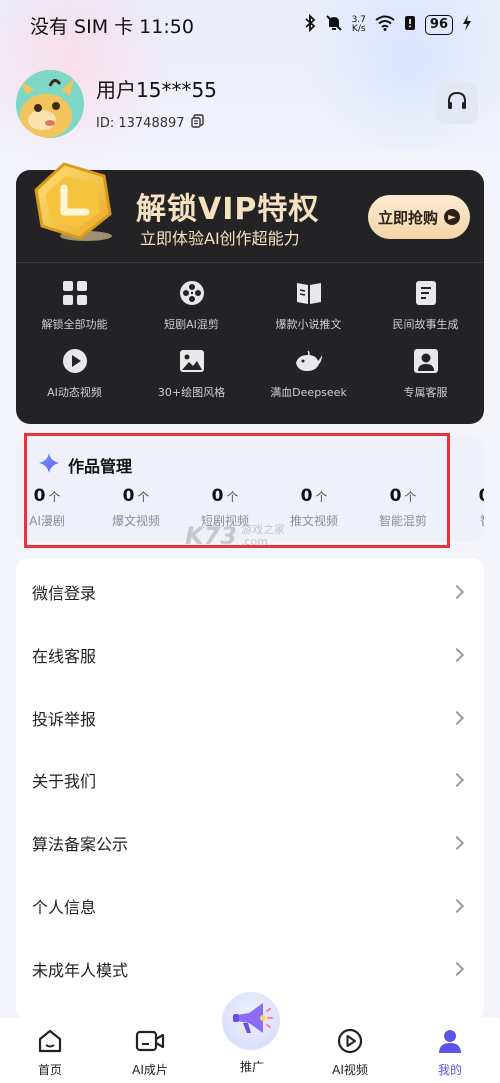 Image resolution: width=500 pixels, height=1083 pixels. Describe the element at coordinates (467, 25) in the screenshot. I see `charging-icon` at that location.